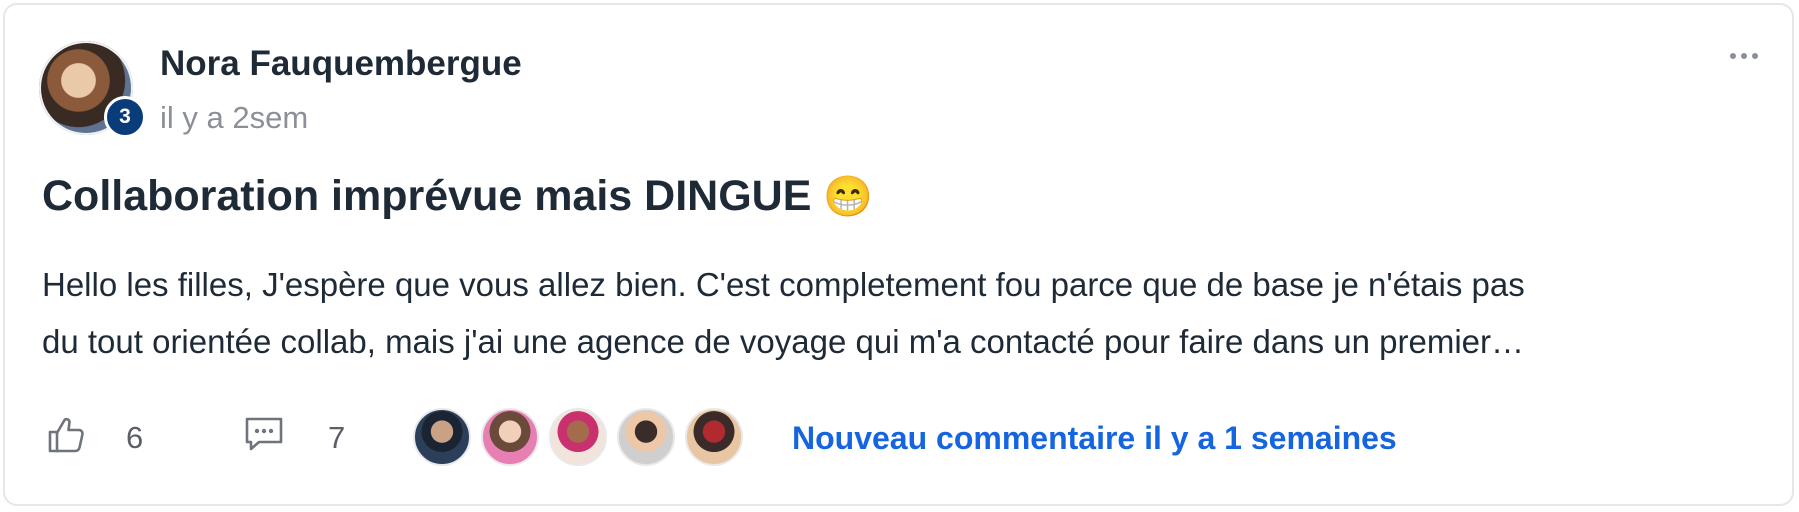 The width and height of the screenshot is (1799, 512). Describe the element at coordinates (125, 117) in the screenshot. I see `level-badge: 3` at that location.